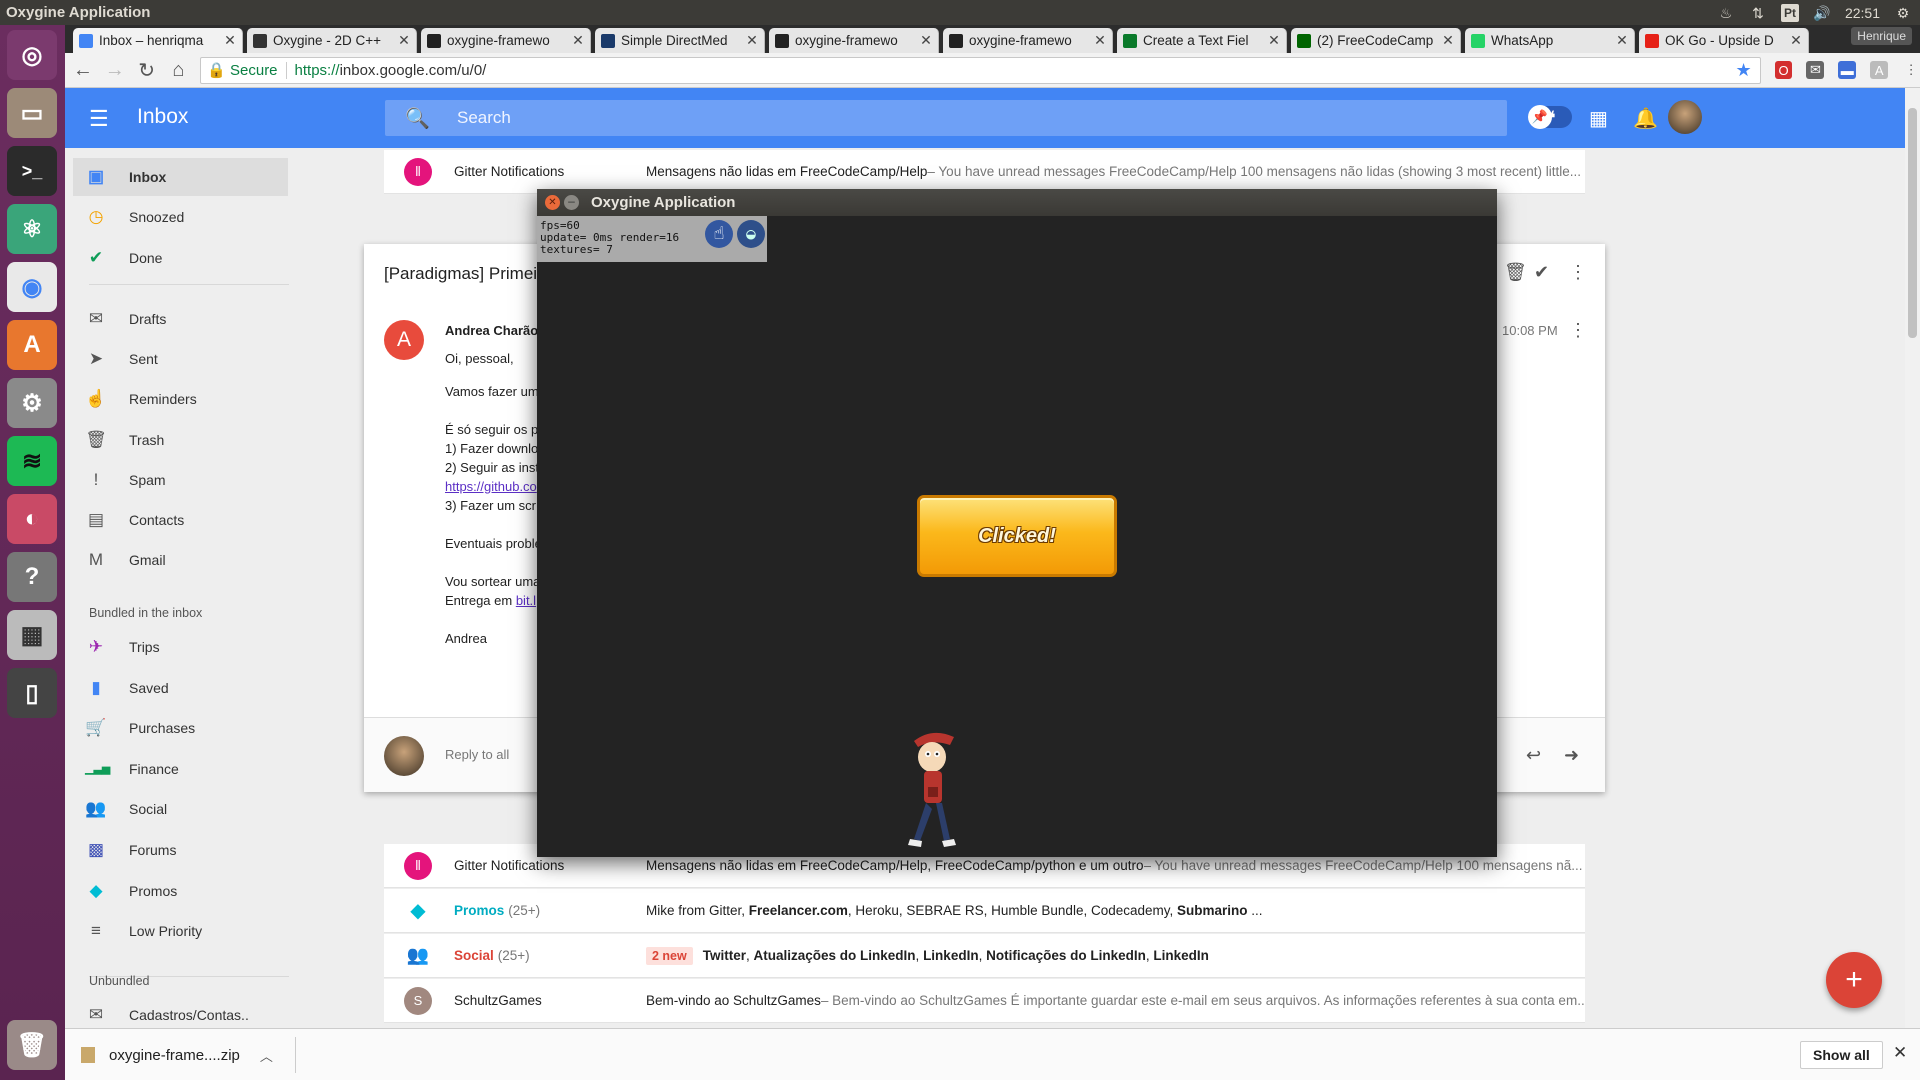 This screenshot has height=1080, width=1920. I want to click on help-icon: ?, so click(32, 577).